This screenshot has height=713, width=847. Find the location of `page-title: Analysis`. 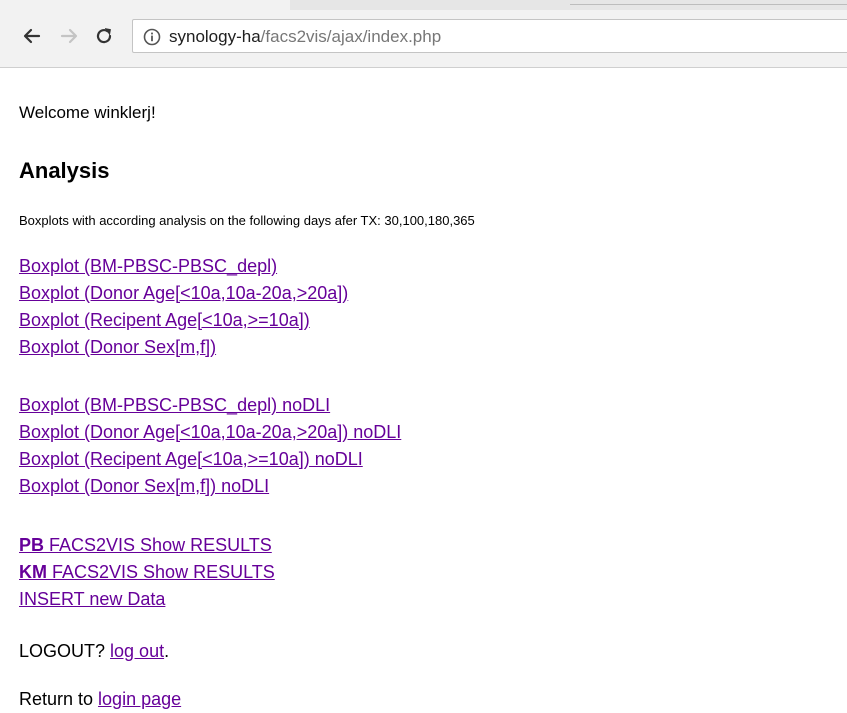

page-title: Analysis is located at coordinates (64, 170).